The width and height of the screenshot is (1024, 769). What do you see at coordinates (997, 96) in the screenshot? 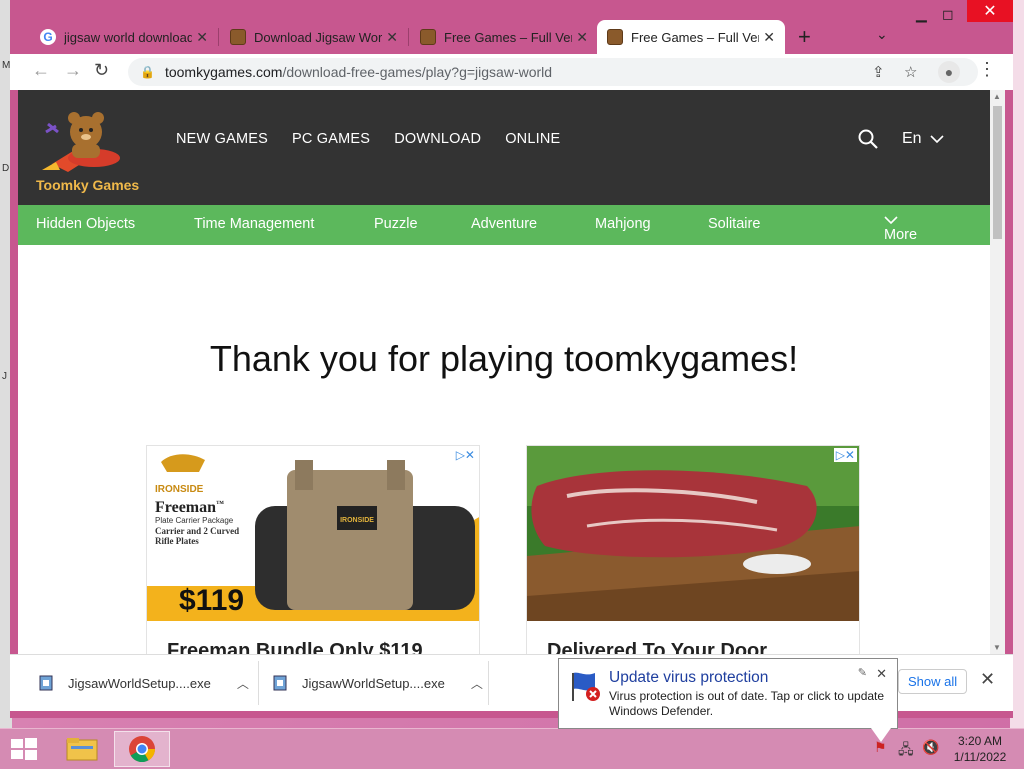
I see `scroll-up-icon: ▲` at bounding box center [997, 96].